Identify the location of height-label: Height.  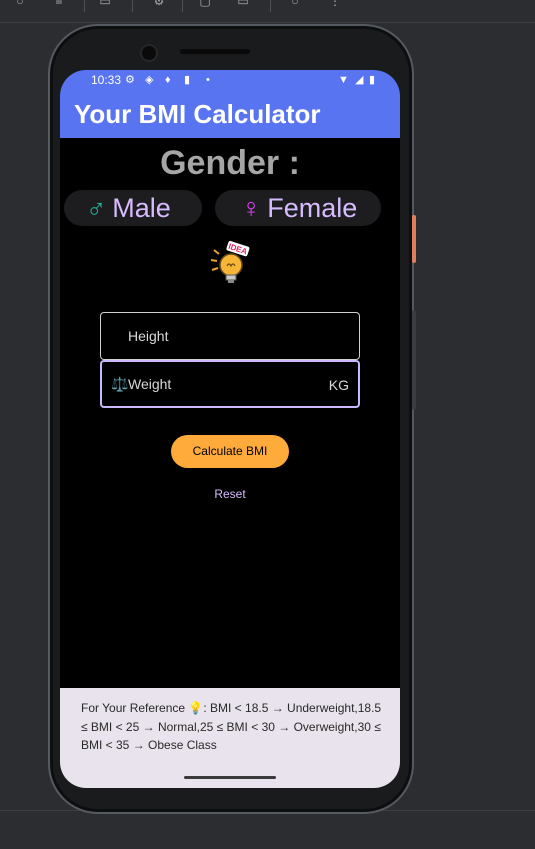
(148, 336).